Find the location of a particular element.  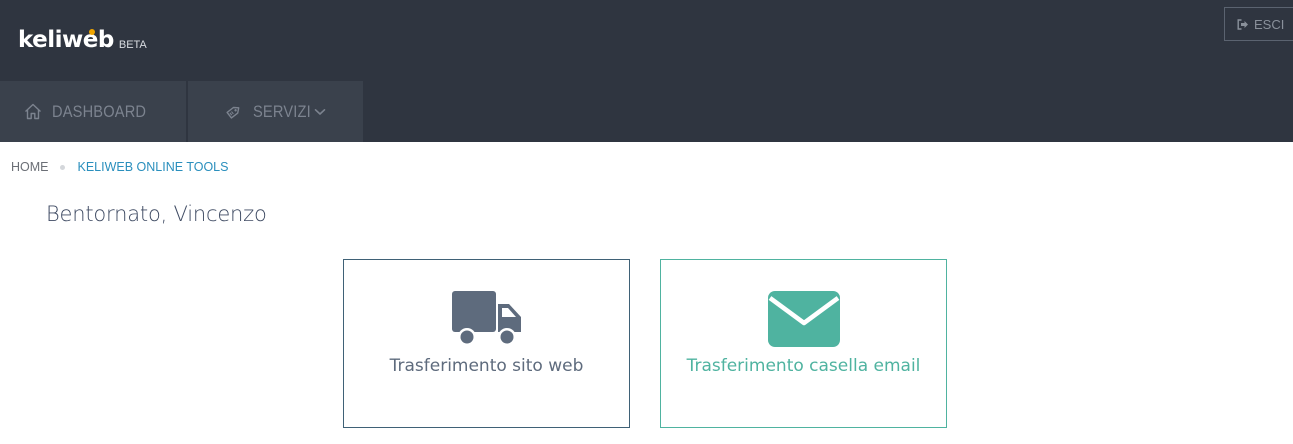

keliweb-logo: keliweb BETA is located at coordinates (82, 40).